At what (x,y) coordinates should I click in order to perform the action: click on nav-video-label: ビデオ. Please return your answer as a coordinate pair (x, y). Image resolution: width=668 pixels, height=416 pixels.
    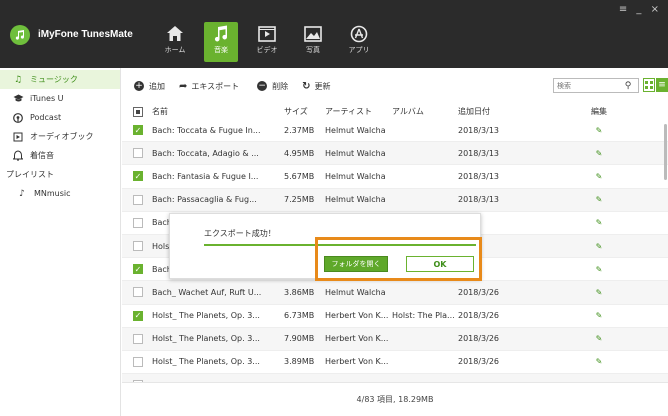
    Looking at the image, I should click on (267, 50).